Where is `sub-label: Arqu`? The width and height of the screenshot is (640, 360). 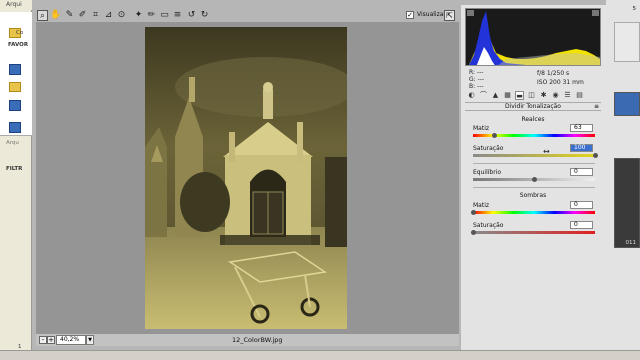 sub-label: Arqu is located at coordinates (12, 143).